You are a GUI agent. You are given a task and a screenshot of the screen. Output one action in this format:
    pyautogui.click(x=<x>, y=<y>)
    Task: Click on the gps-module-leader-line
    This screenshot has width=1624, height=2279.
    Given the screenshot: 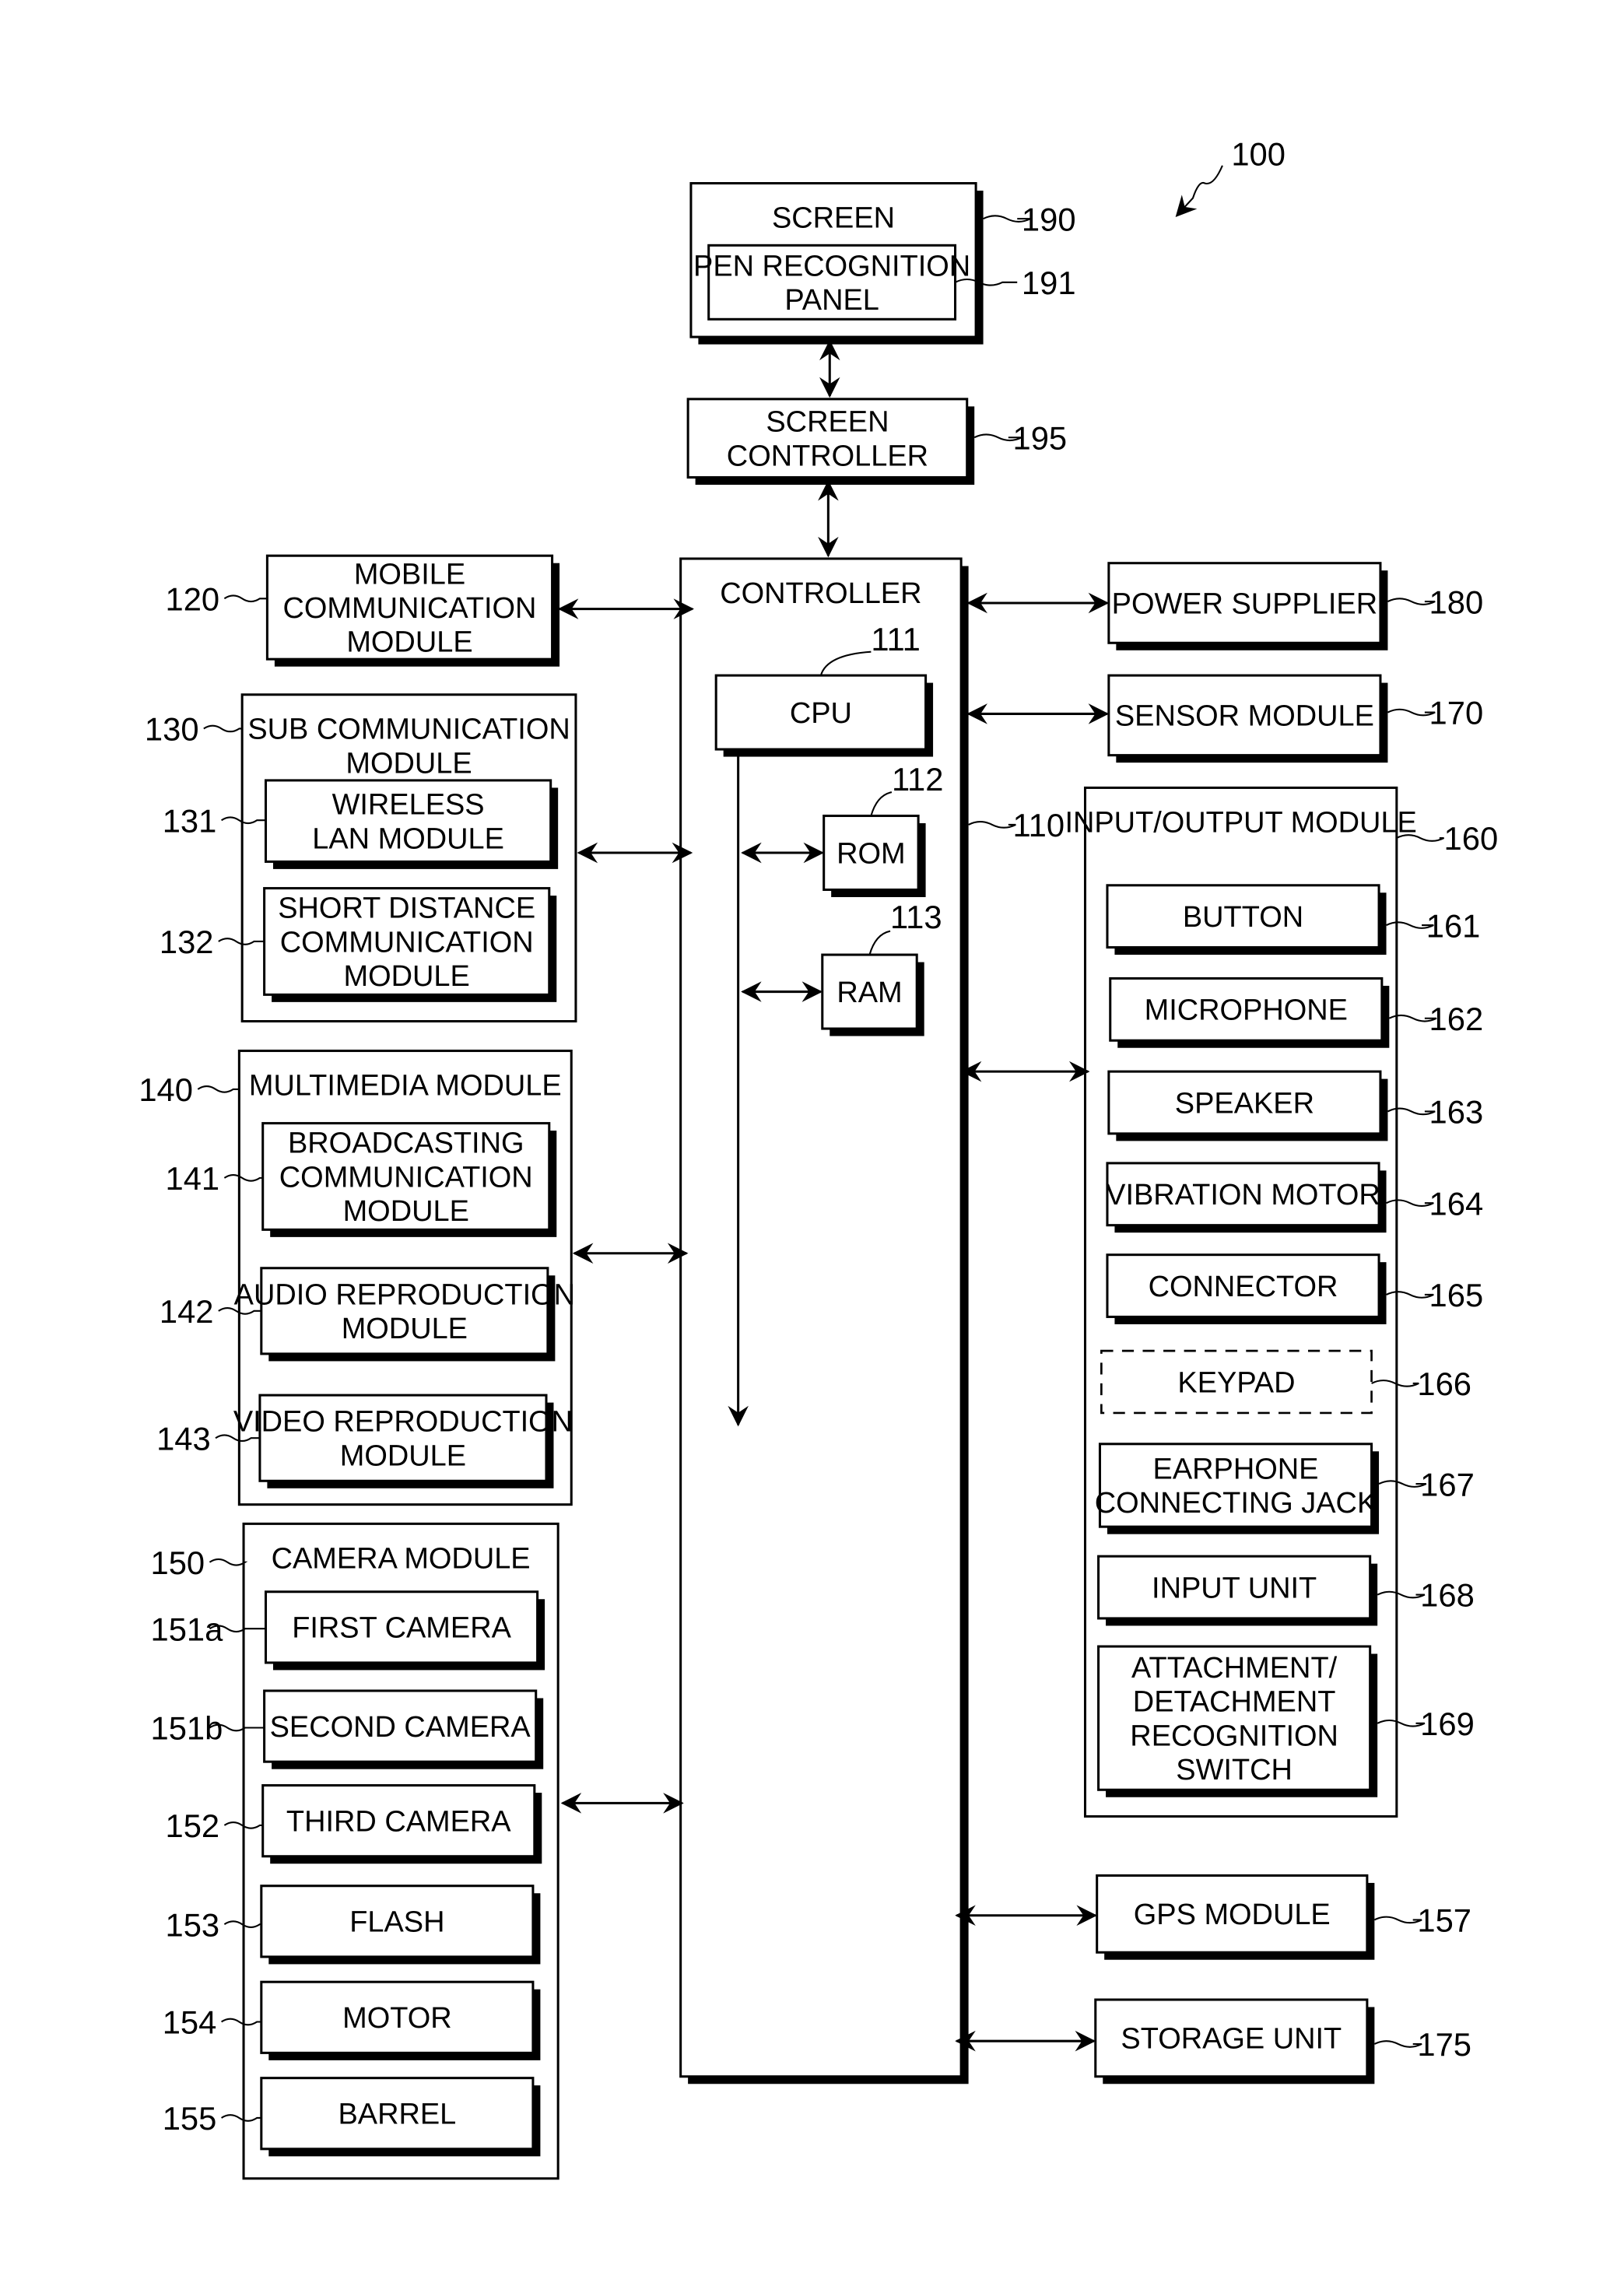 What is the action you would take?
    pyautogui.click(x=1397, y=1920)
    